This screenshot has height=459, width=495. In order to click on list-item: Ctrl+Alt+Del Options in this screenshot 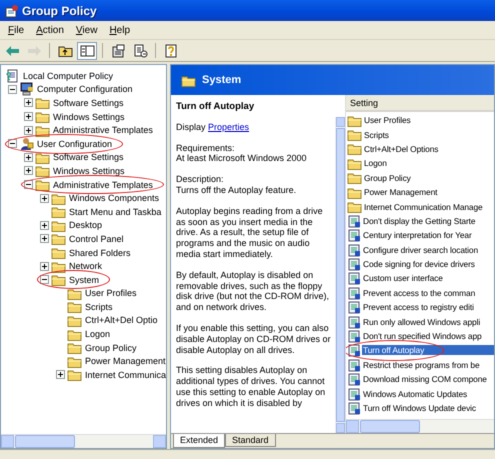, I will do `click(401, 149)`.